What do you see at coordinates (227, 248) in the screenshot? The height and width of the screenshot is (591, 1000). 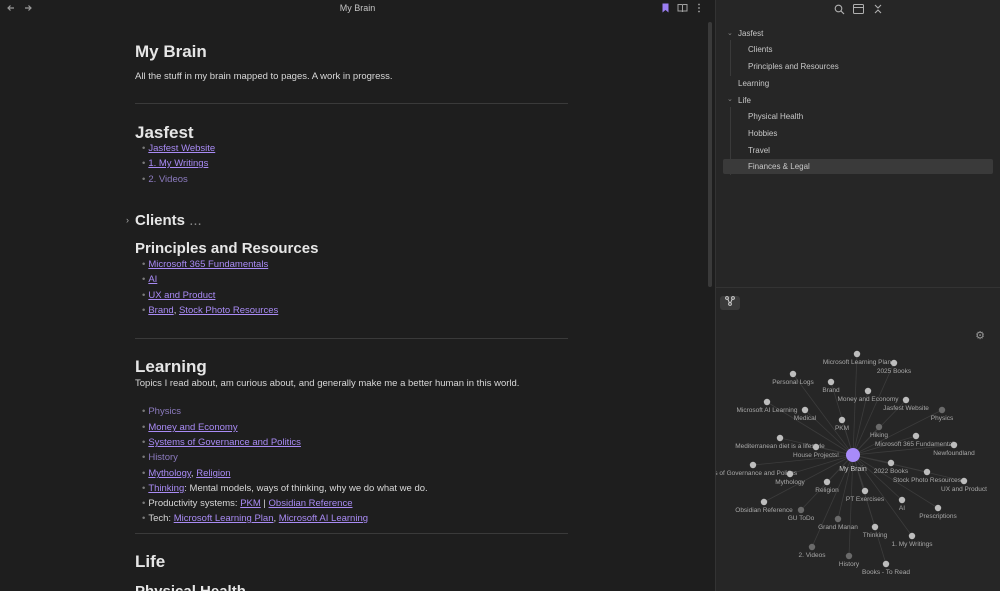 I see `heading-principles: Principles and Resources` at bounding box center [227, 248].